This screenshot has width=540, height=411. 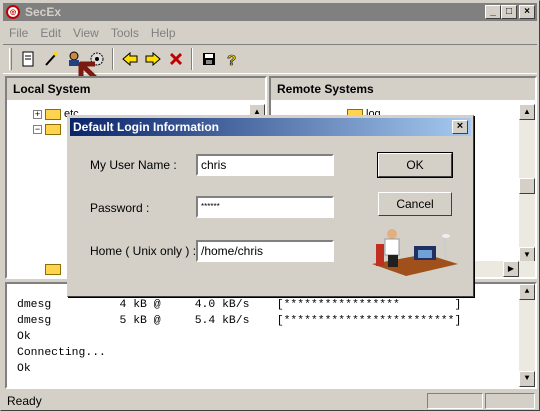 What do you see at coordinates (43, 12) in the screenshot?
I see `window-title: SecEx` at bounding box center [43, 12].